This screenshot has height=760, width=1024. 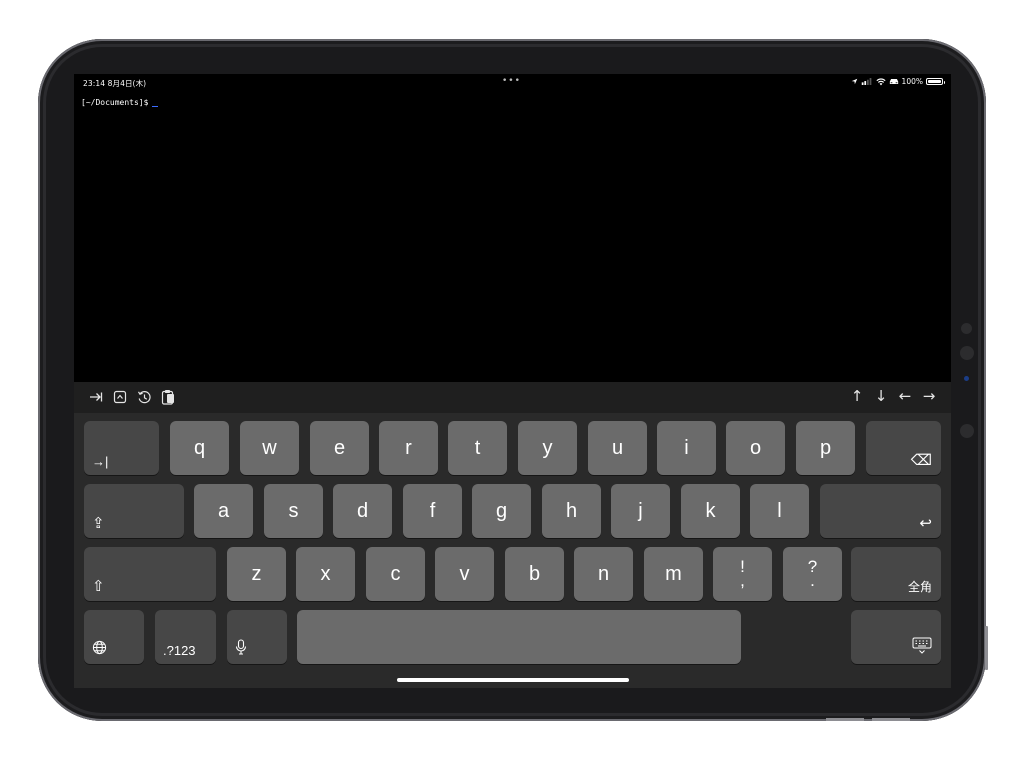 What do you see at coordinates (519, 637) in the screenshot?
I see `space-bar` at bounding box center [519, 637].